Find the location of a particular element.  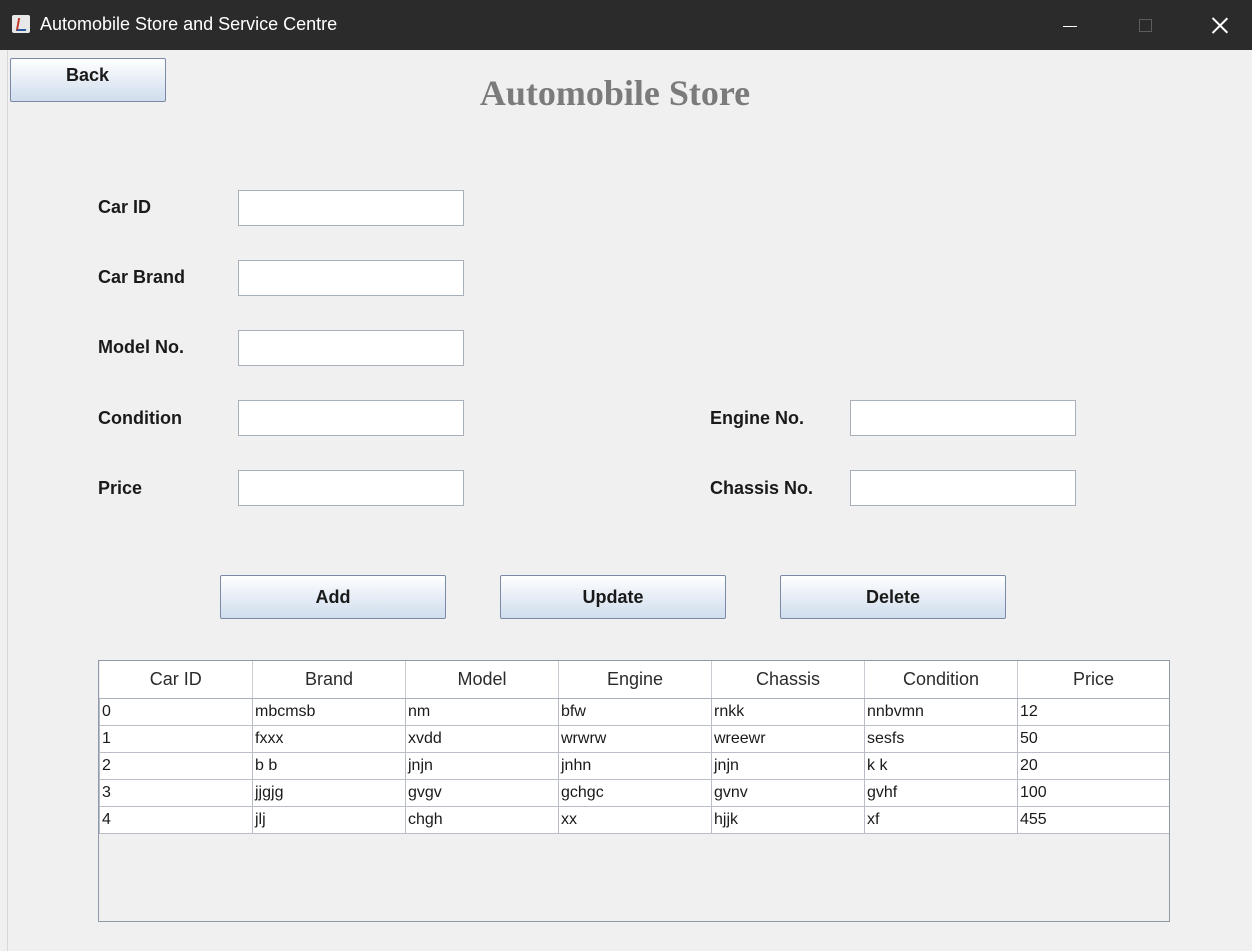

table-cell: jlj is located at coordinates (329, 820).